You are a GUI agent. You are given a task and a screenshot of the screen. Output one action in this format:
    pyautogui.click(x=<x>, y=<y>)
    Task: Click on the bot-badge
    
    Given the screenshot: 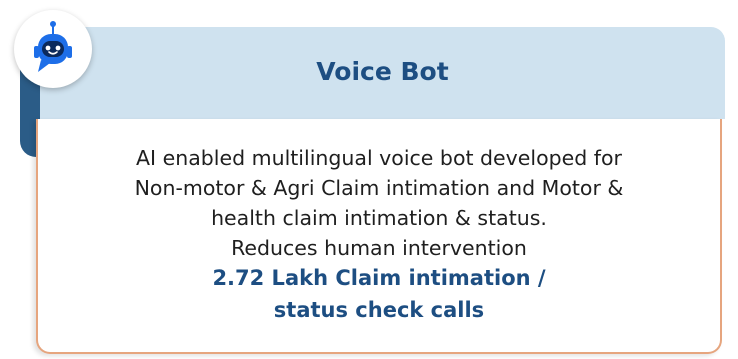 What is the action you would take?
    pyautogui.click(x=53, y=49)
    